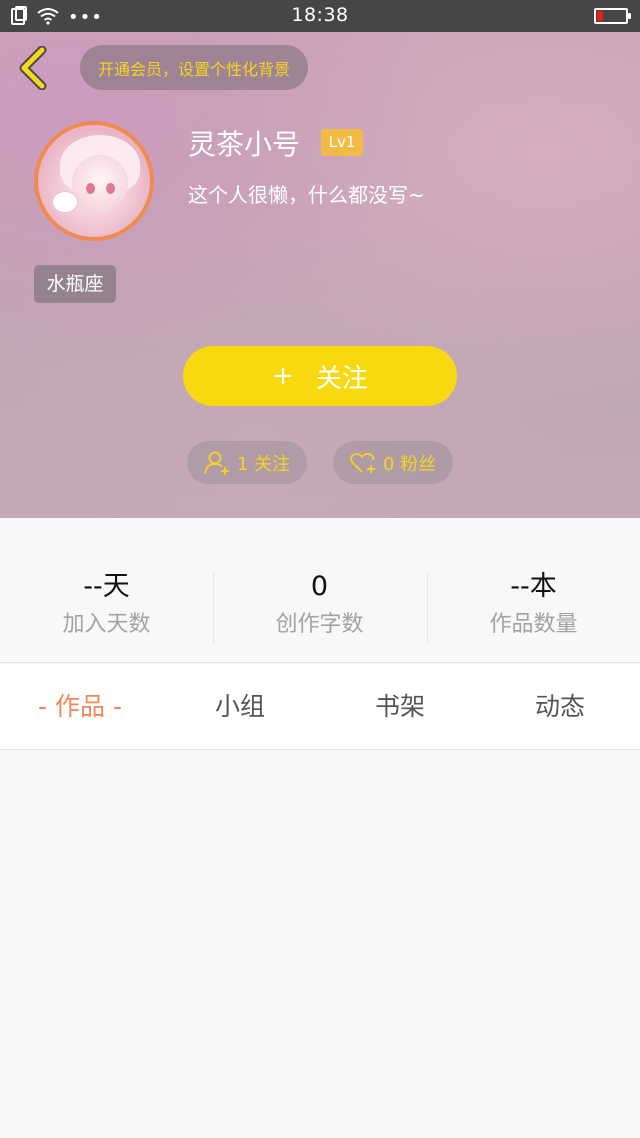 The width and height of the screenshot is (640, 1138). What do you see at coordinates (362, 462) in the screenshot?
I see `heart-plus-icon` at bounding box center [362, 462].